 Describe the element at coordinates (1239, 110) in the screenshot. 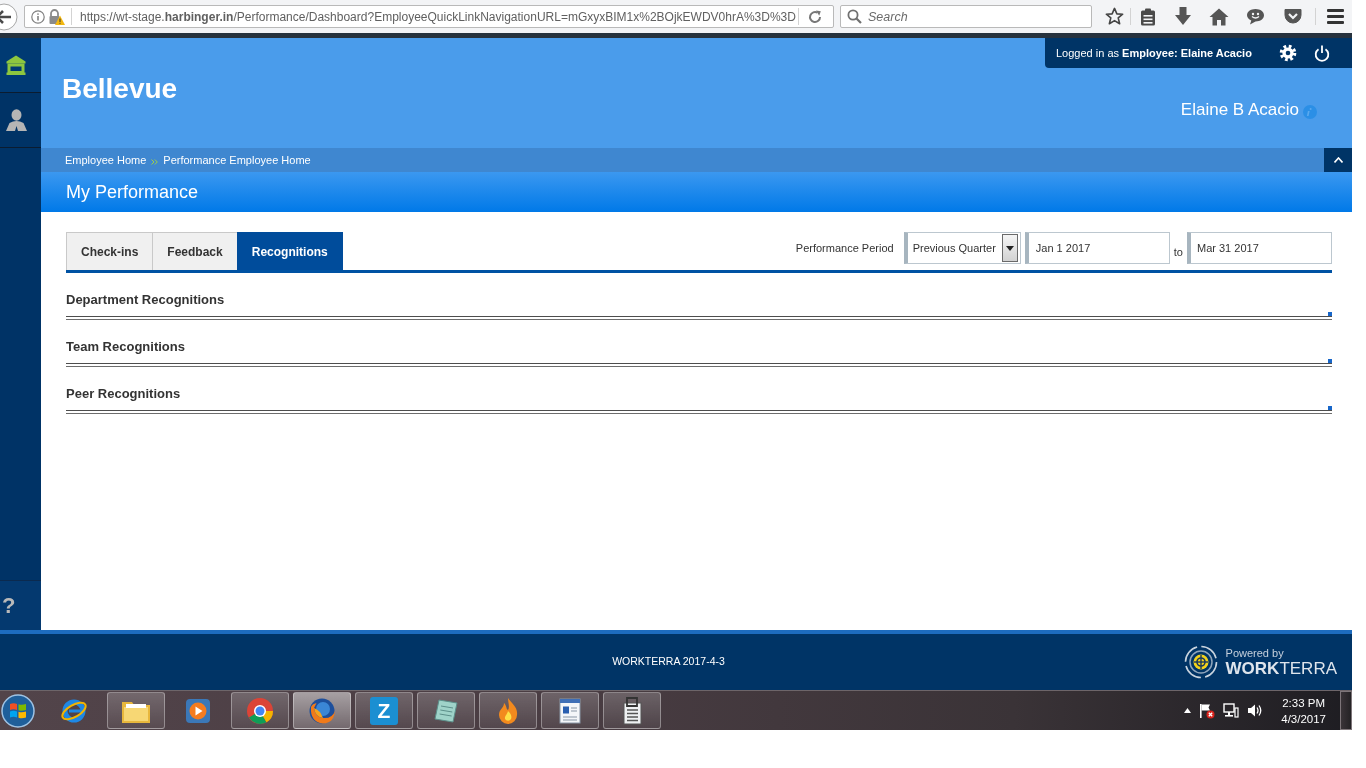

I see `user-name: Elaine B Acacio` at that location.